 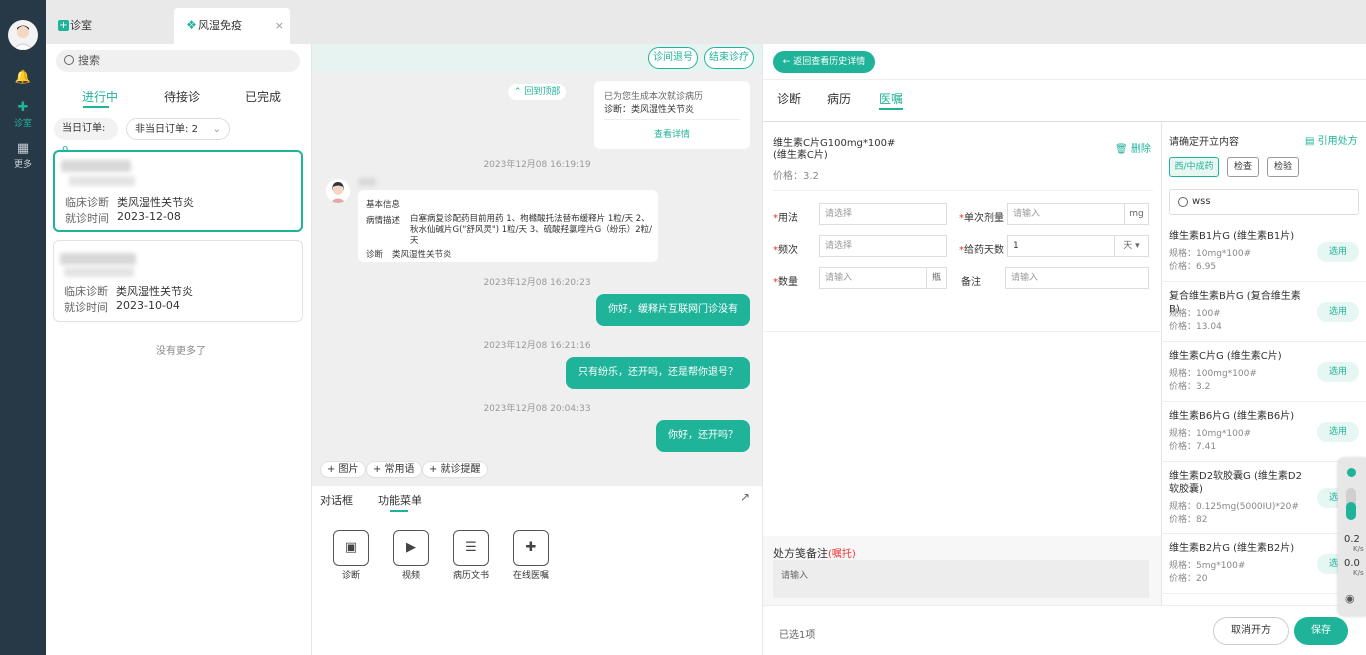 What do you see at coordinates (800, 155) in the screenshot?
I see `drug-subtitle: (维生素C片)` at bounding box center [800, 155].